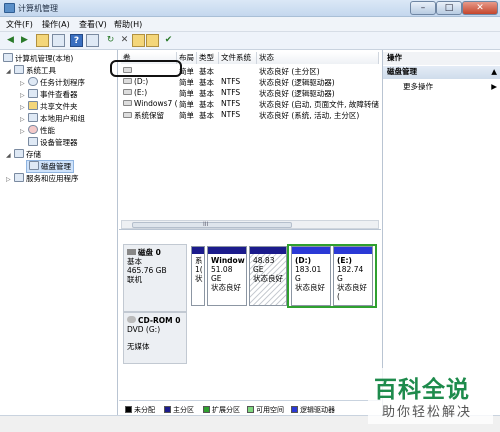 This screenshot has height=432, width=500. What do you see at coordinates (146, 68) in the screenshot?
I see `highlight-annotation` at bounding box center [146, 68].